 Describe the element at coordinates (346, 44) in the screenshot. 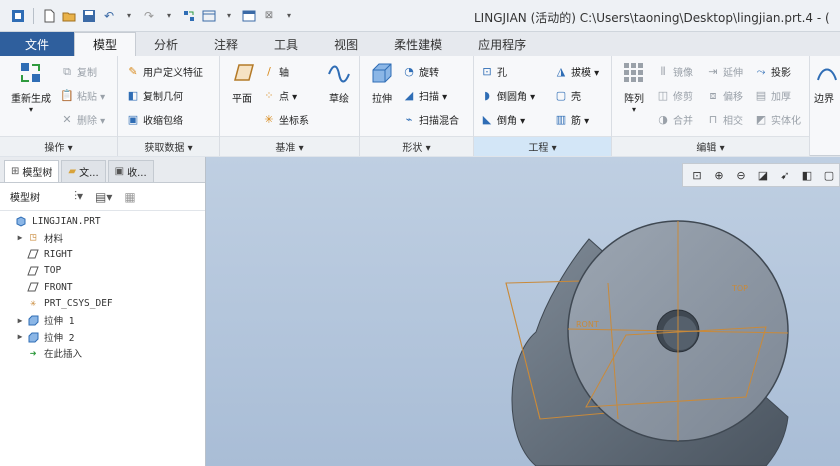

I see `tab-view: 视图` at that location.